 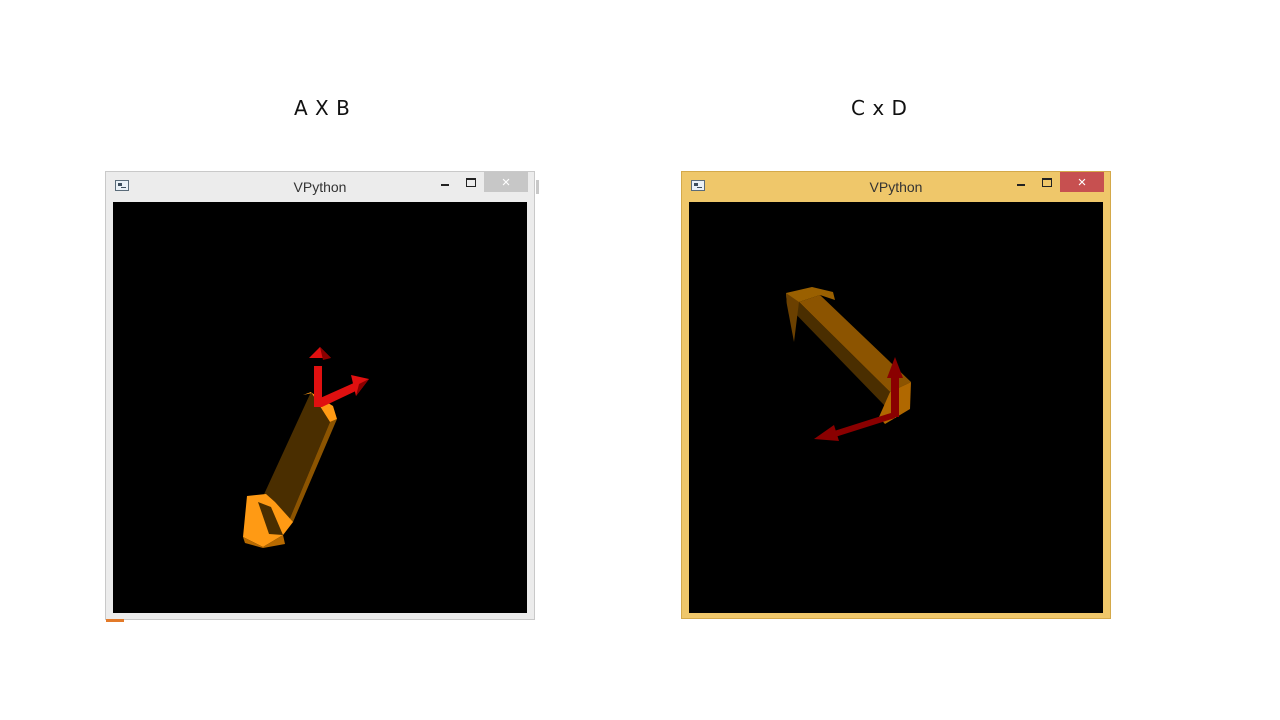 What do you see at coordinates (325, 353) in the screenshot?
I see `arrow-a-head-shade` at bounding box center [325, 353].